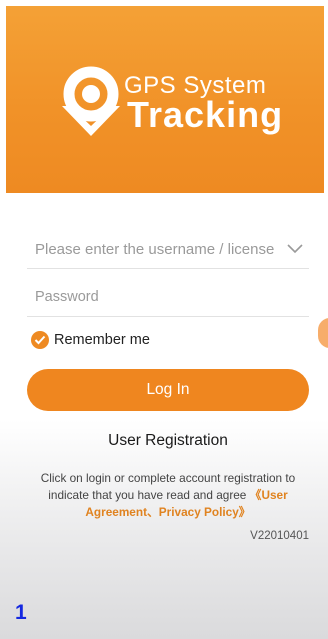 Image resolution: width=328 pixels, height=639 pixels. What do you see at coordinates (155, 249) in the screenshot?
I see `username-placeholder: Please enter the username / license` at bounding box center [155, 249].